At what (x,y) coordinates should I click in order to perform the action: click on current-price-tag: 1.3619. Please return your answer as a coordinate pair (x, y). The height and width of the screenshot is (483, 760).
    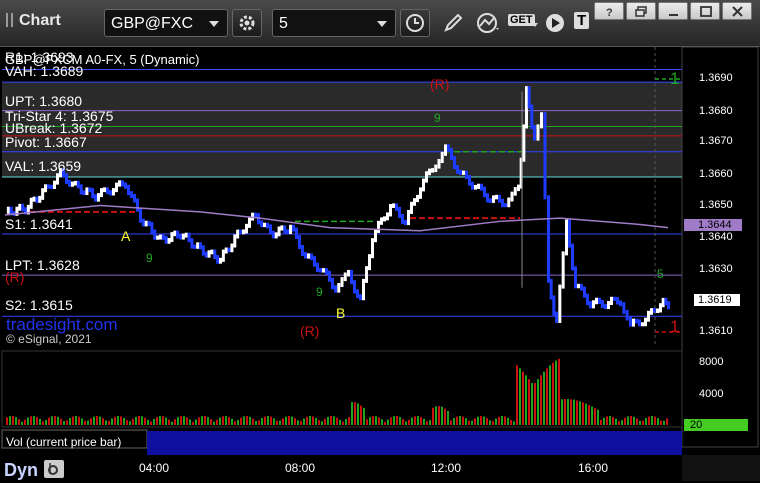
    Looking at the image, I should click on (717, 300).